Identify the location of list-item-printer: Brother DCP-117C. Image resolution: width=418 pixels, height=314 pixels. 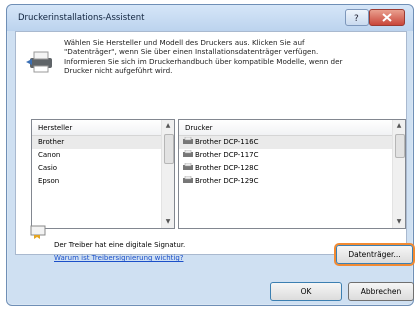
(285, 155).